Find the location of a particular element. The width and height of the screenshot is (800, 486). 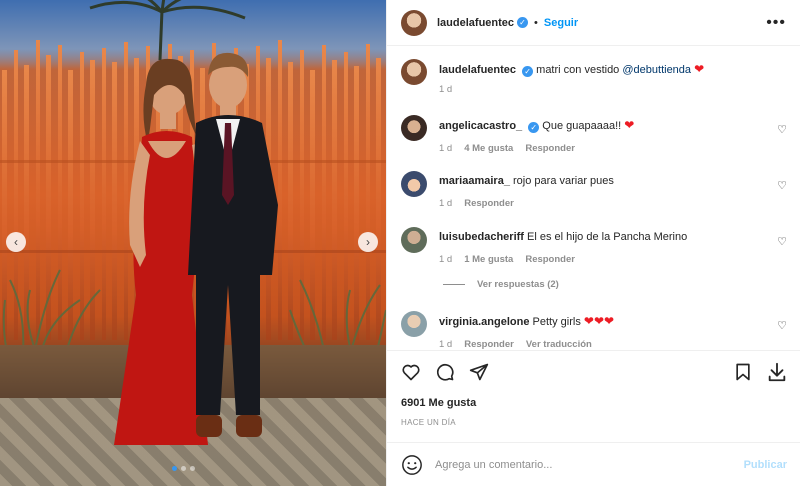

like-button is located at coordinates (411, 372).